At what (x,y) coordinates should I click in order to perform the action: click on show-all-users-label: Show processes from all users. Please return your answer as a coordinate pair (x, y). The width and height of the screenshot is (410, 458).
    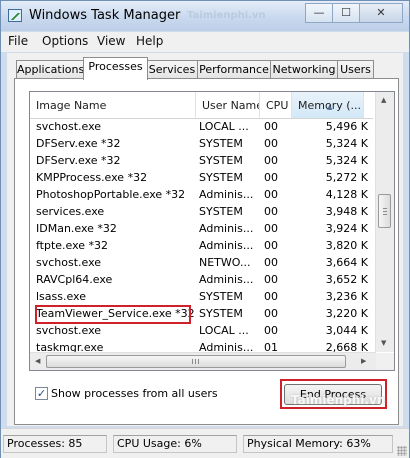
    Looking at the image, I should click on (134, 393).